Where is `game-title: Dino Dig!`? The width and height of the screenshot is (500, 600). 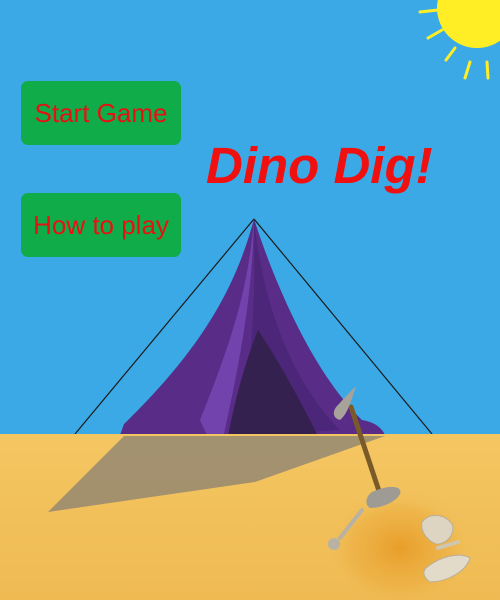
game-title: Dino Dig! is located at coordinates (319, 165).